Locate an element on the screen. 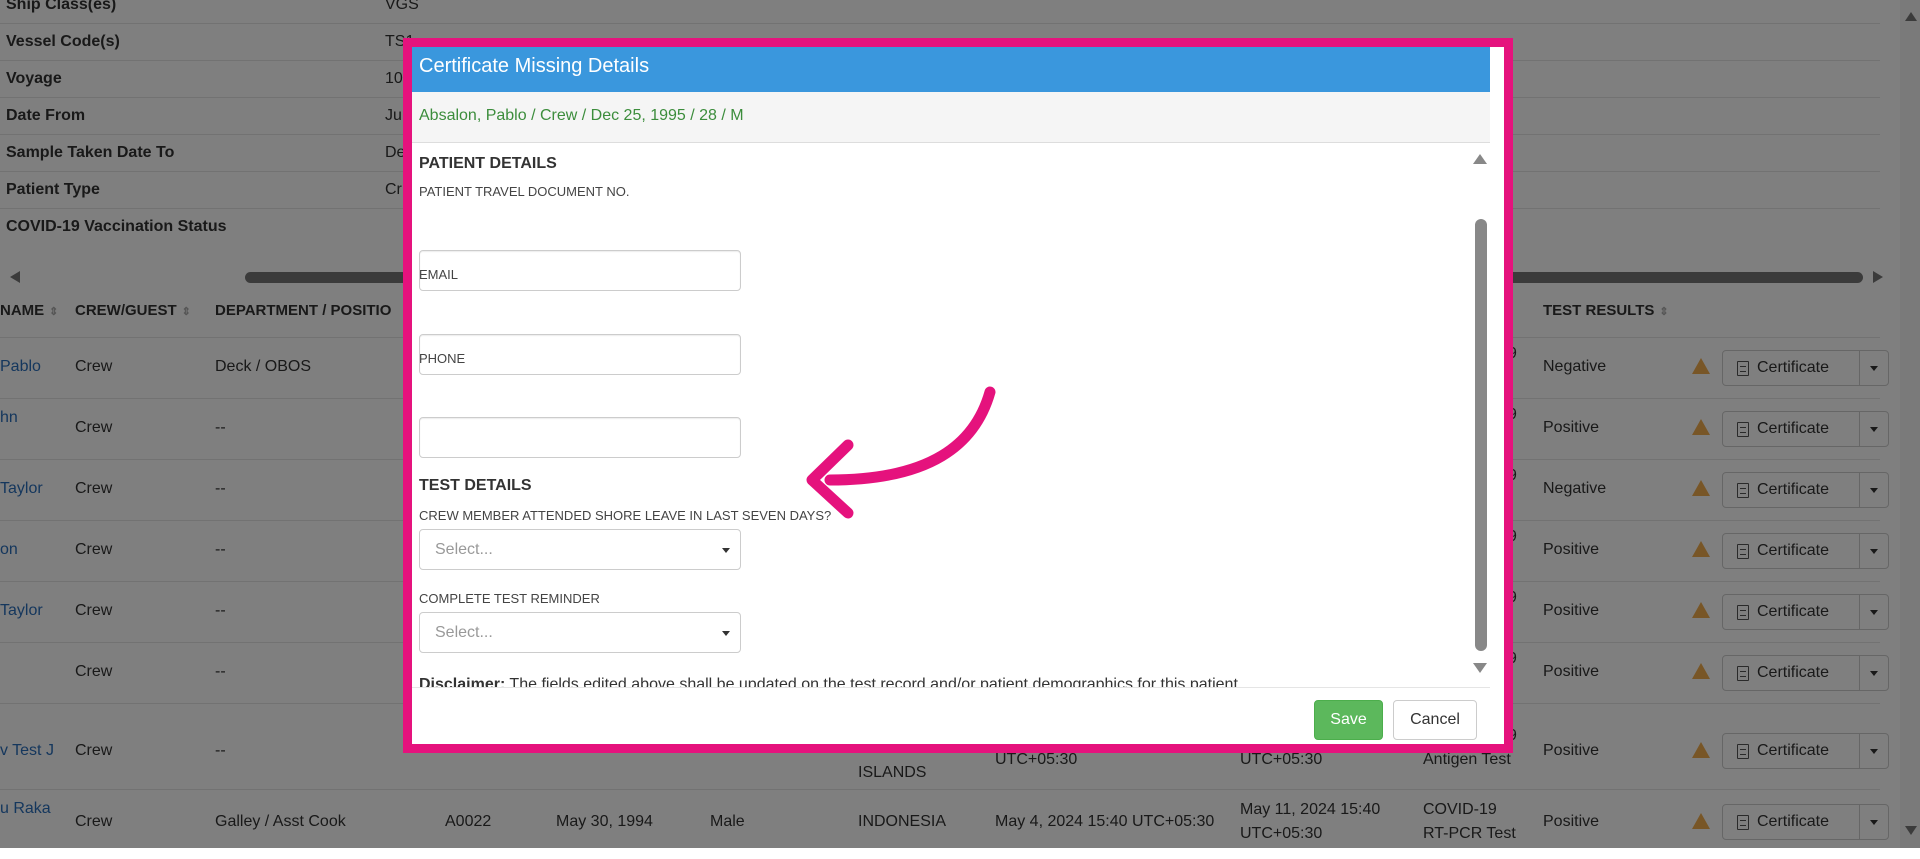  phone-label: PHONE is located at coordinates (442, 358).